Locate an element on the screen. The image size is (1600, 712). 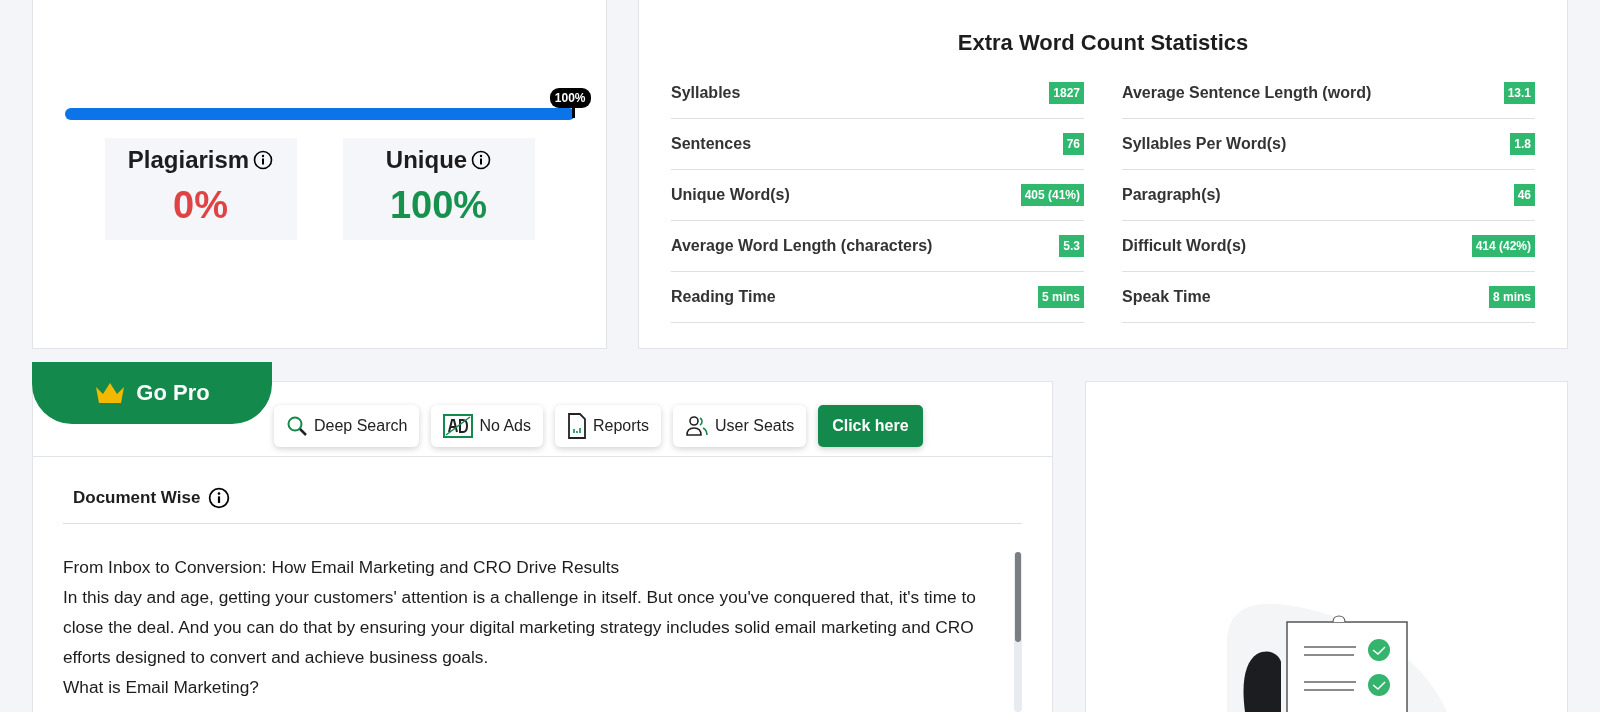
stats-title: Extra Word Count Statistics is located at coordinates (1103, 43).